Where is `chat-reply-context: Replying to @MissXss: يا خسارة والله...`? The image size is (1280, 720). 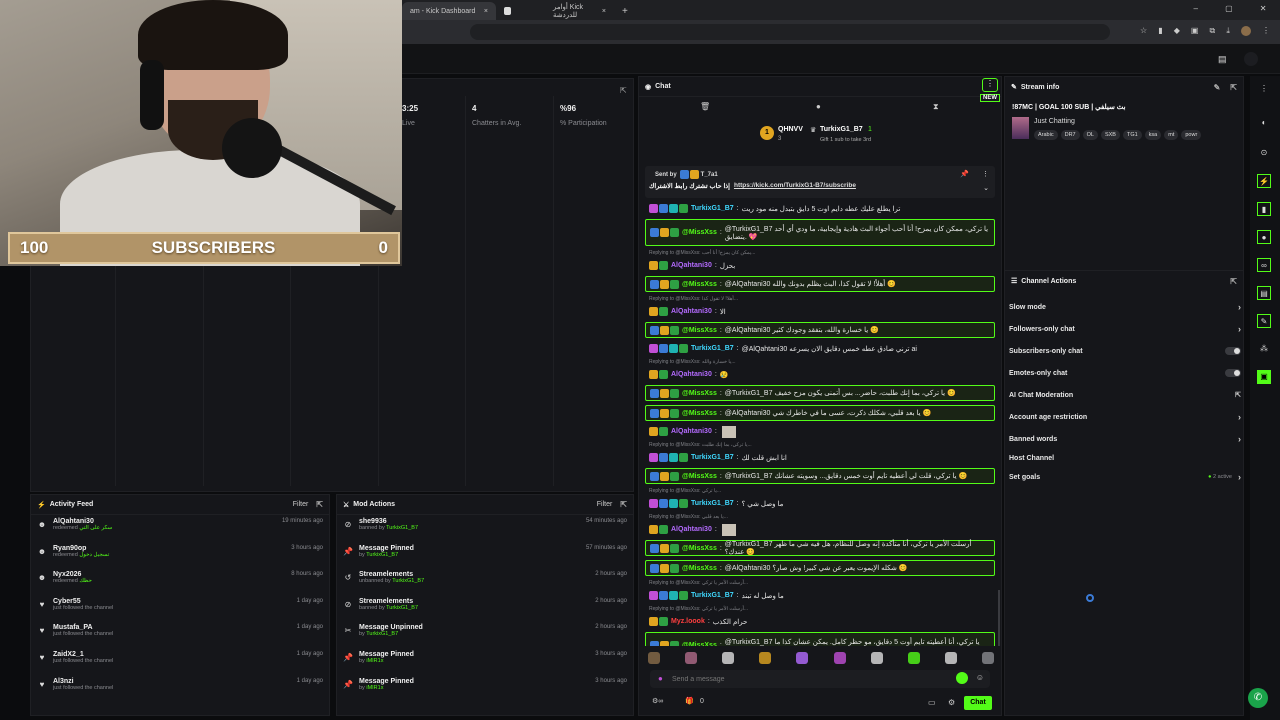
chat-reply-context: Replying to @MissXss: يا خسارة والله... is located at coordinates (692, 362).